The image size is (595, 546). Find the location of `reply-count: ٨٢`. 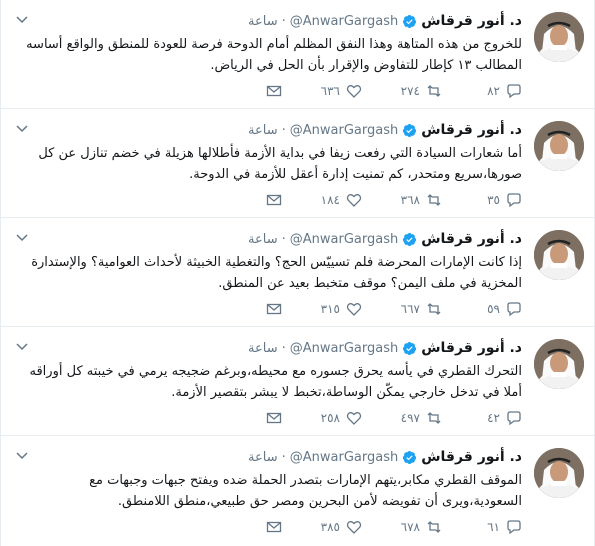

reply-count: ٨٢ is located at coordinates (493, 91).